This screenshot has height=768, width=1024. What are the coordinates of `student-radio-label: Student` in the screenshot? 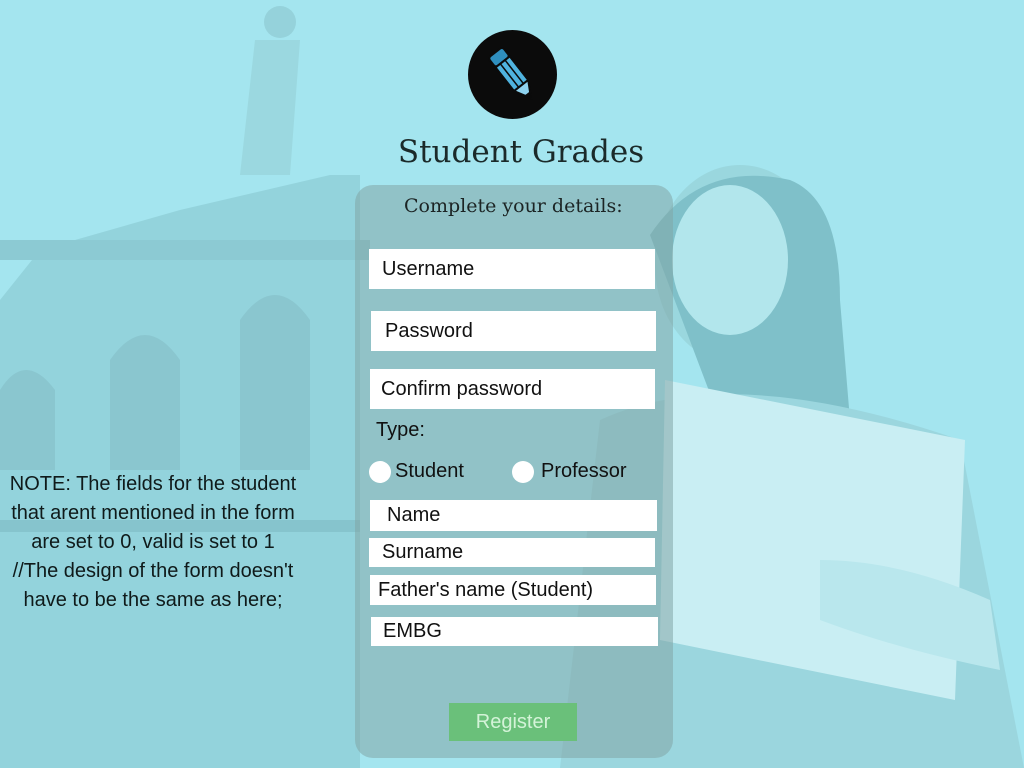 It's located at (429, 471).